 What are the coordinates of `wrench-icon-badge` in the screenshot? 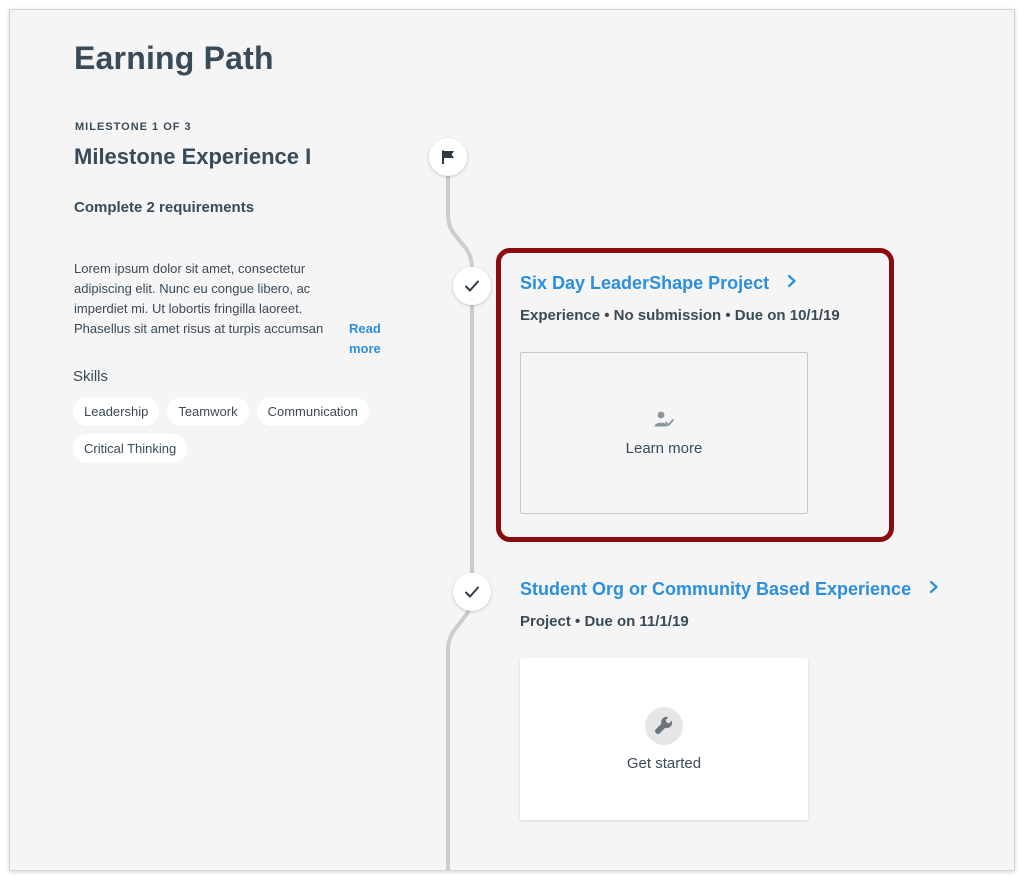 It's located at (664, 725).